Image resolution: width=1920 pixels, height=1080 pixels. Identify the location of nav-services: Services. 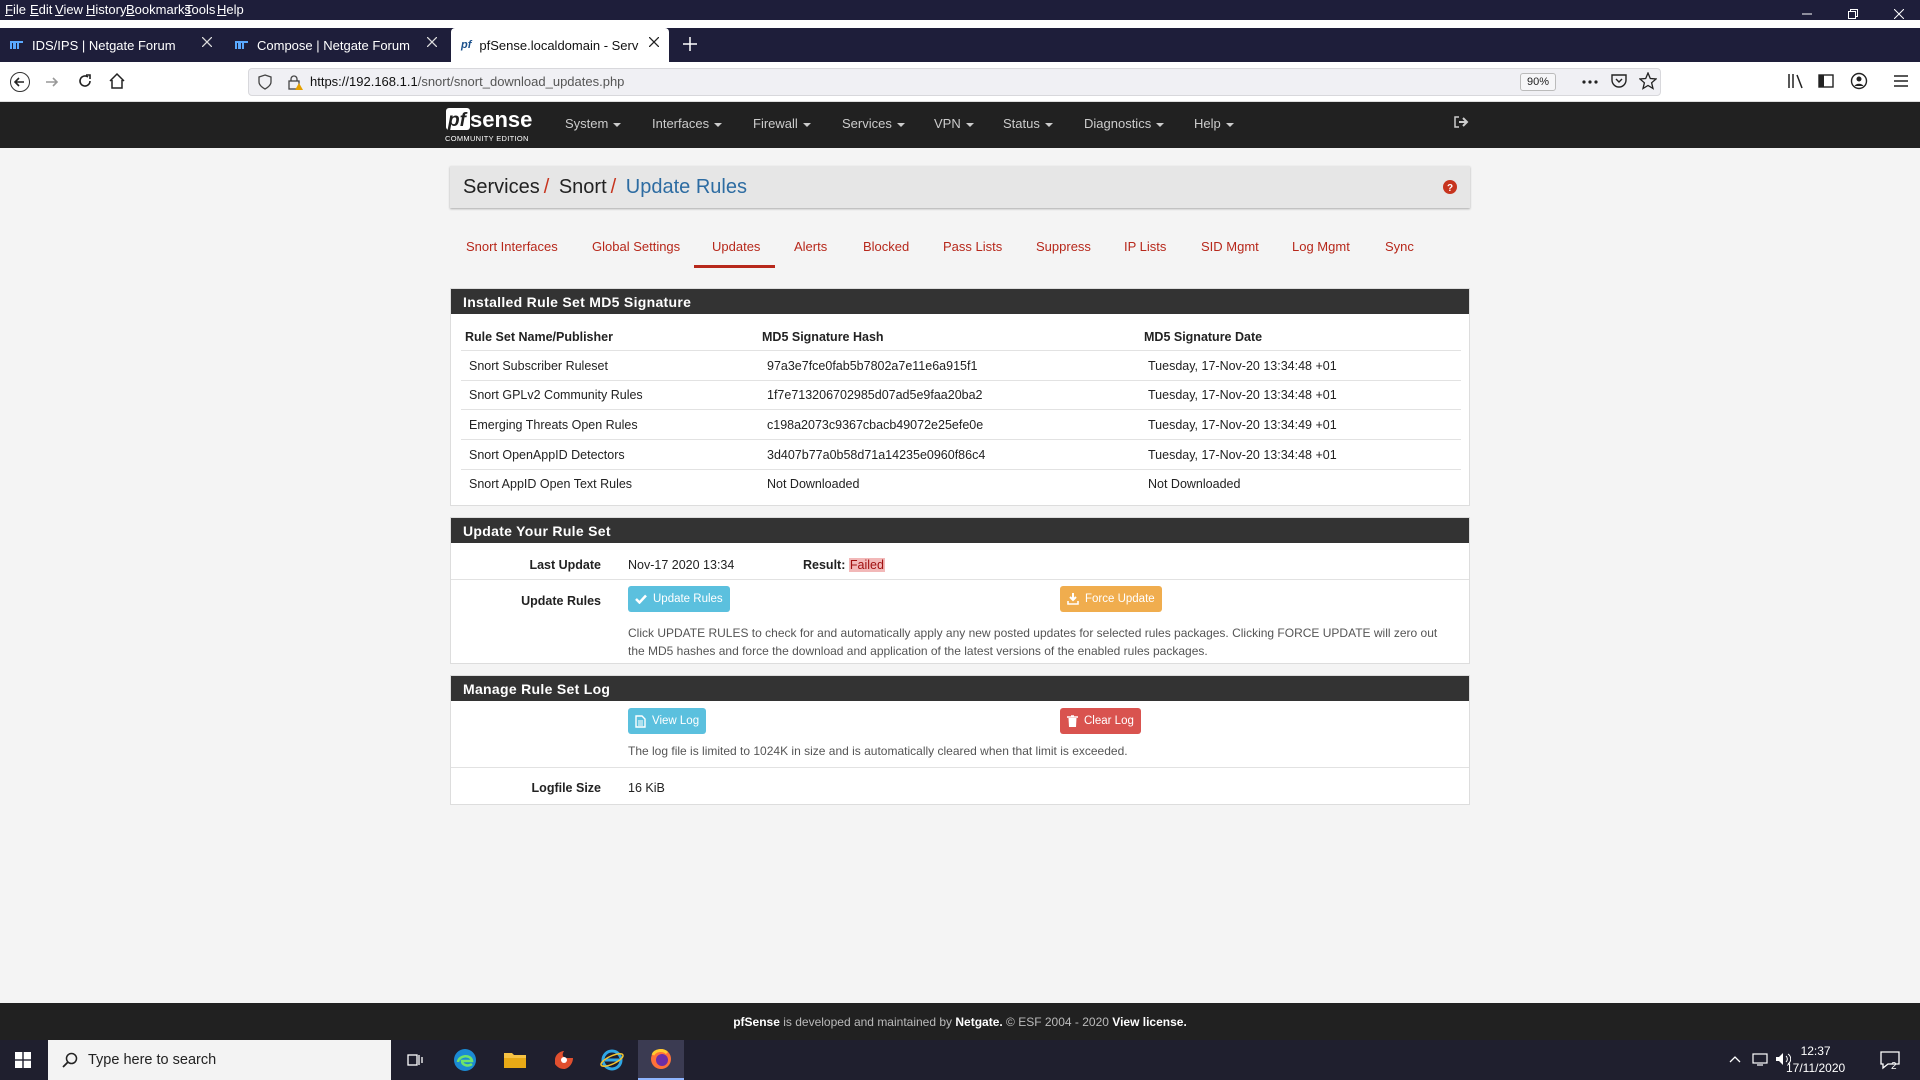
(873, 123).